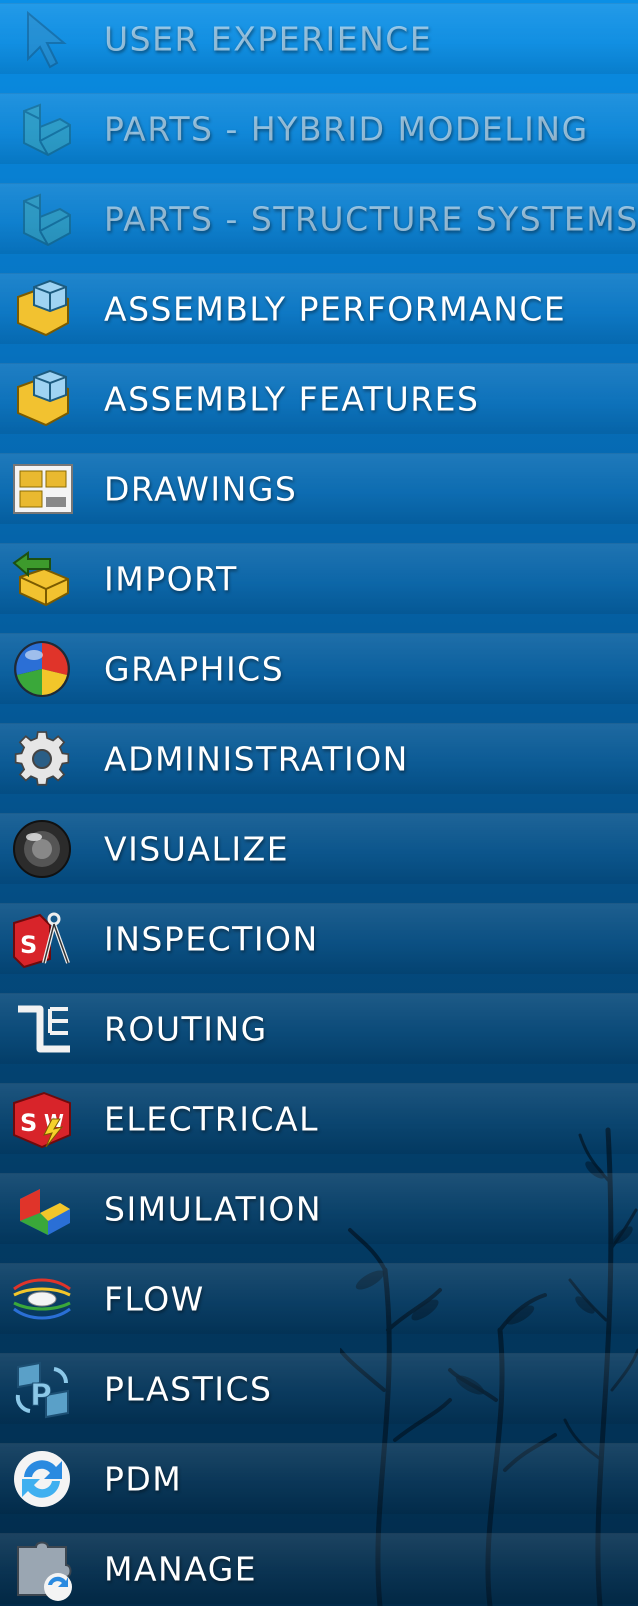 This screenshot has height=1606, width=638. I want to click on menu-item-plastics: P PLASTICS, so click(319, 1388).